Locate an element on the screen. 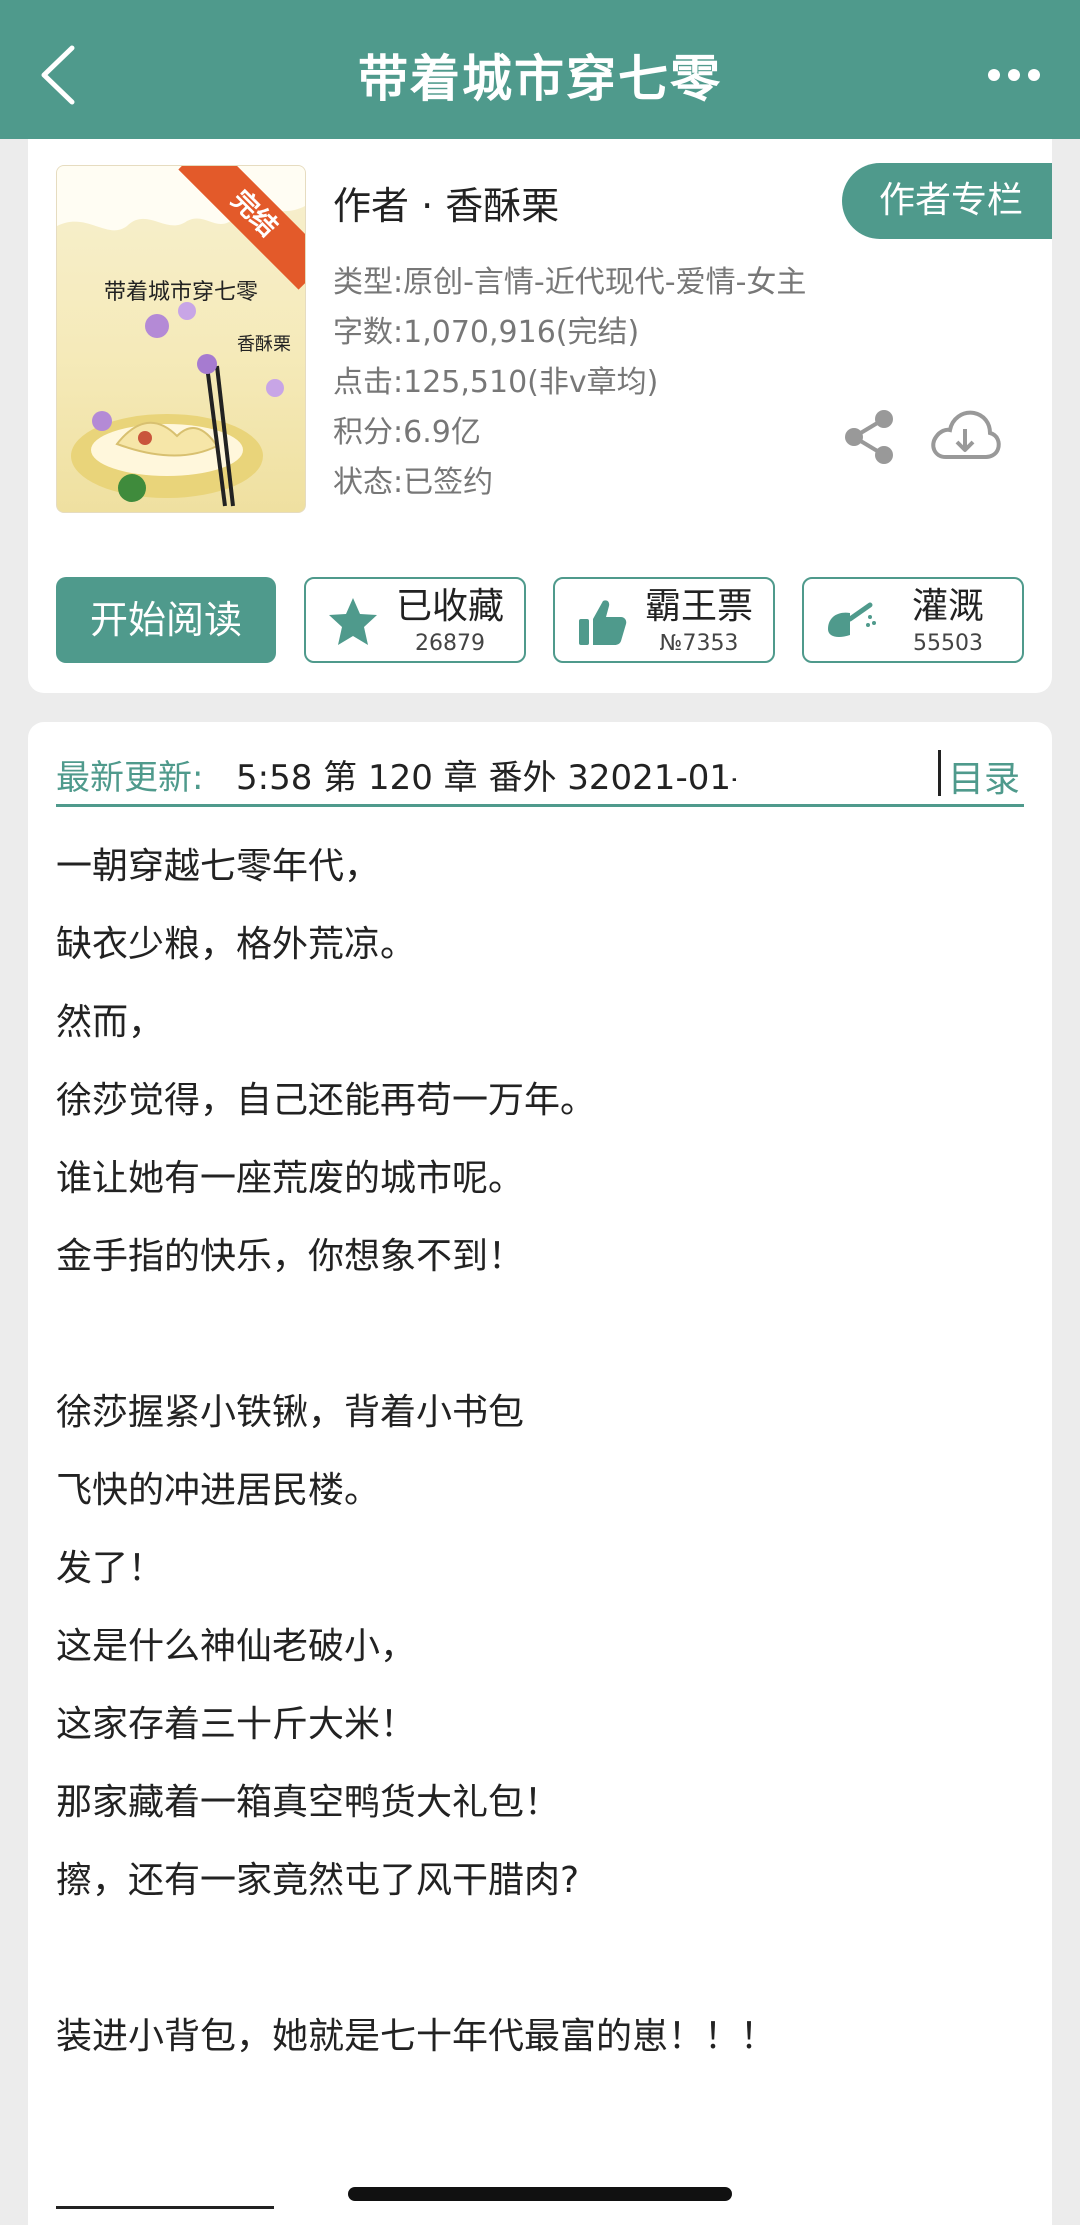  author-name: 作者 · 香酥栗 is located at coordinates (446, 202).